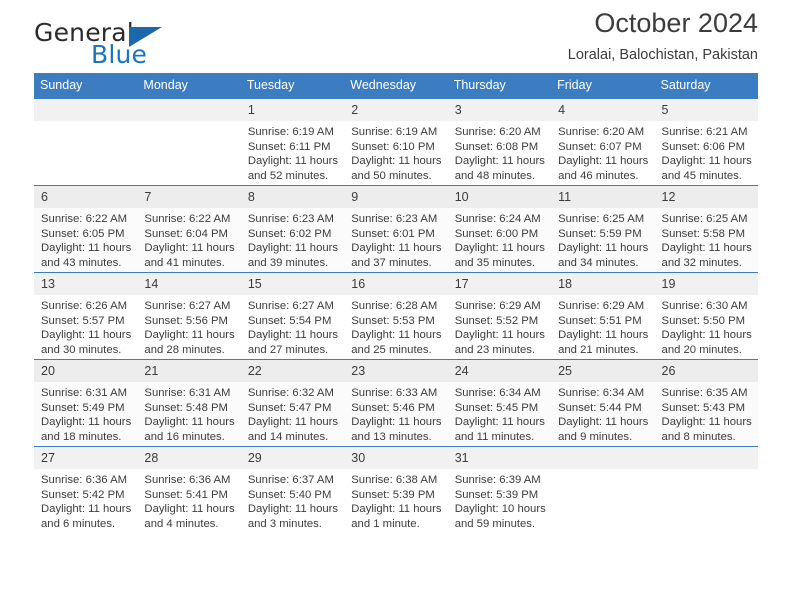 This screenshot has height=612, width=792. What do you see at coordinates (706, 371) in the screenshot?
I see `day-number: 26` at bounding box center [706, 371].